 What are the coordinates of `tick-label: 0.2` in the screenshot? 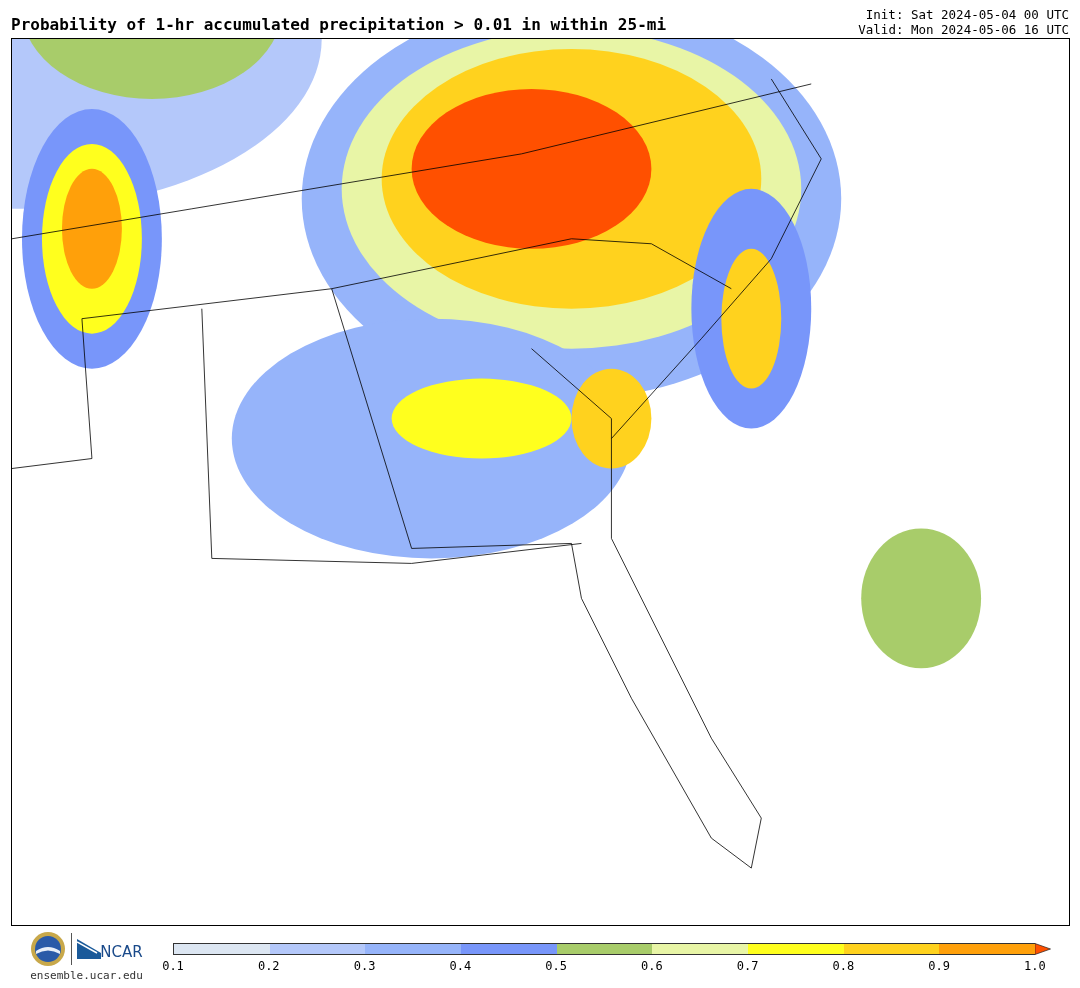 It's located at (268, 966).